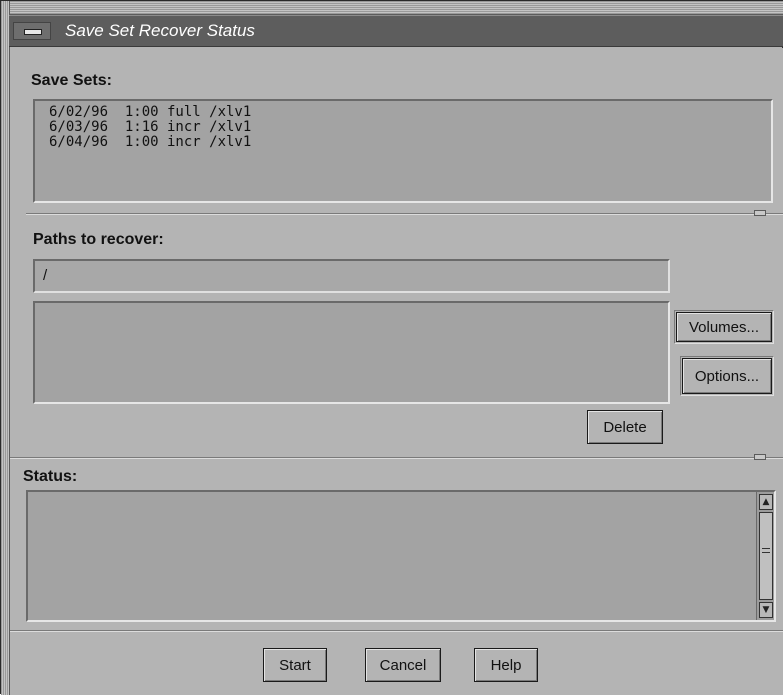 This screenshot has height=695, width=783. I want to click on window-menu-icon, so click(32, 31).